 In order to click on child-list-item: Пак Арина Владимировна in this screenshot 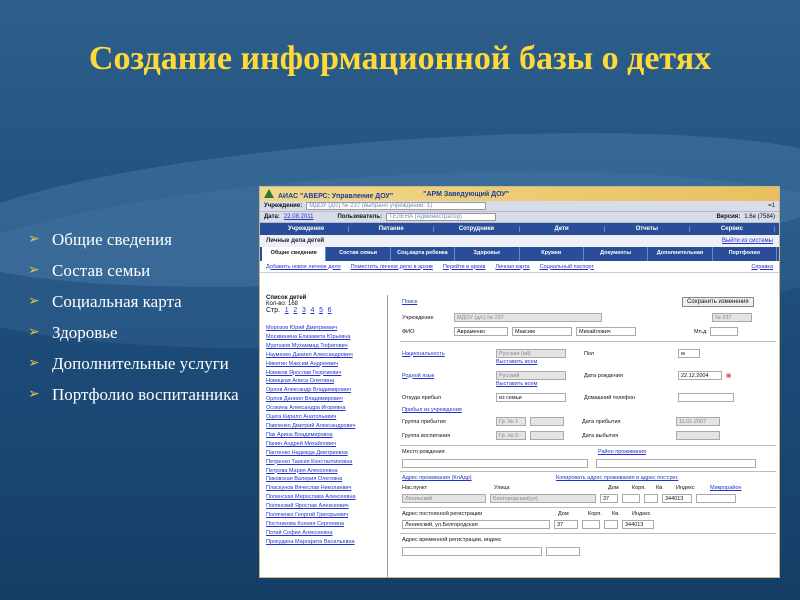, I will do `click(326, 435)`.